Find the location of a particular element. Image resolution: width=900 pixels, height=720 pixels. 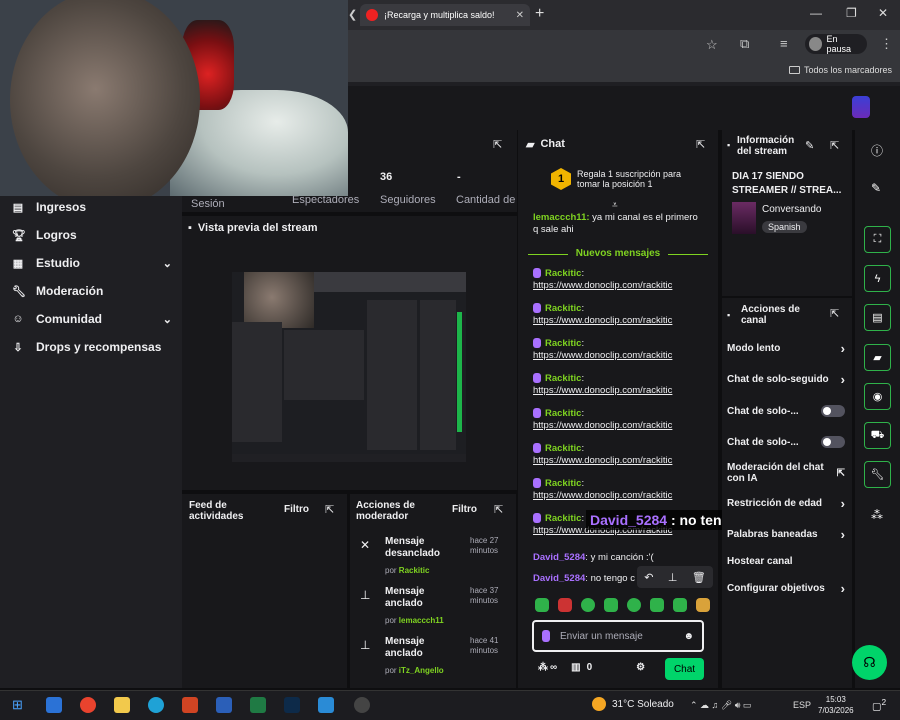

browser-menu-icon: ⋮ is located at coordinates (886, 44).